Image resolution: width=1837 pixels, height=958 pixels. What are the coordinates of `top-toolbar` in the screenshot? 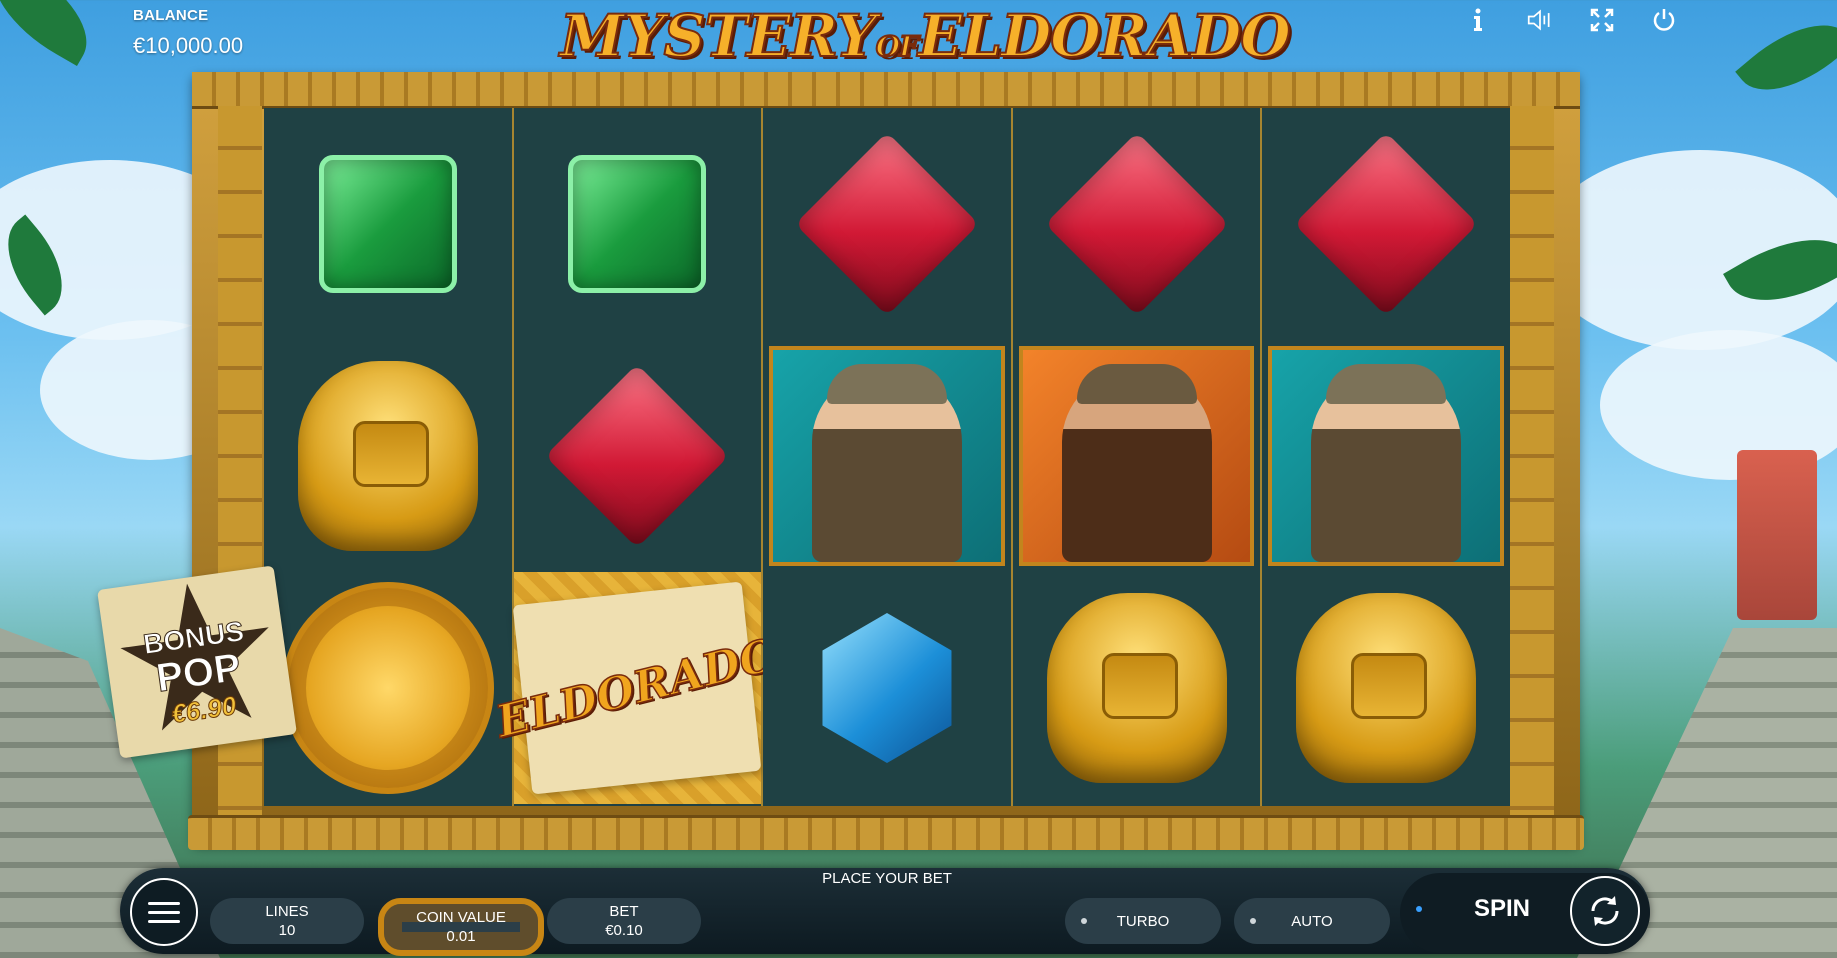 It's located at (1571, 20).